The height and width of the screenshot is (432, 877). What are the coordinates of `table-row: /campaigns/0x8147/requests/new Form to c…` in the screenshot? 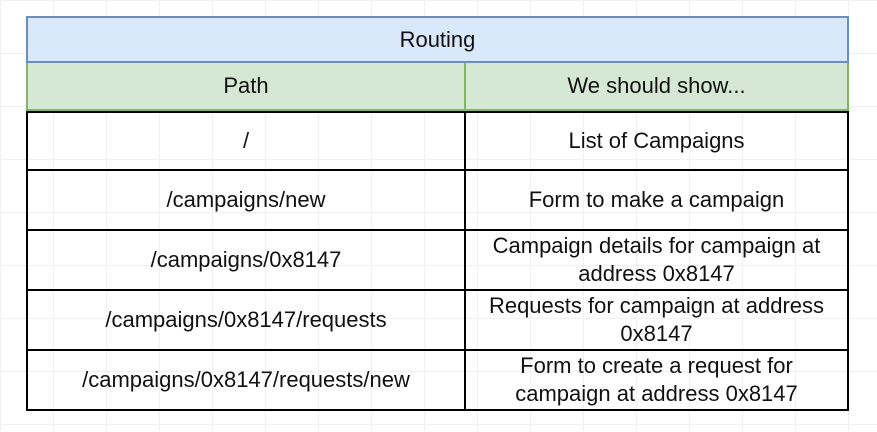 It's located at (437, 380).